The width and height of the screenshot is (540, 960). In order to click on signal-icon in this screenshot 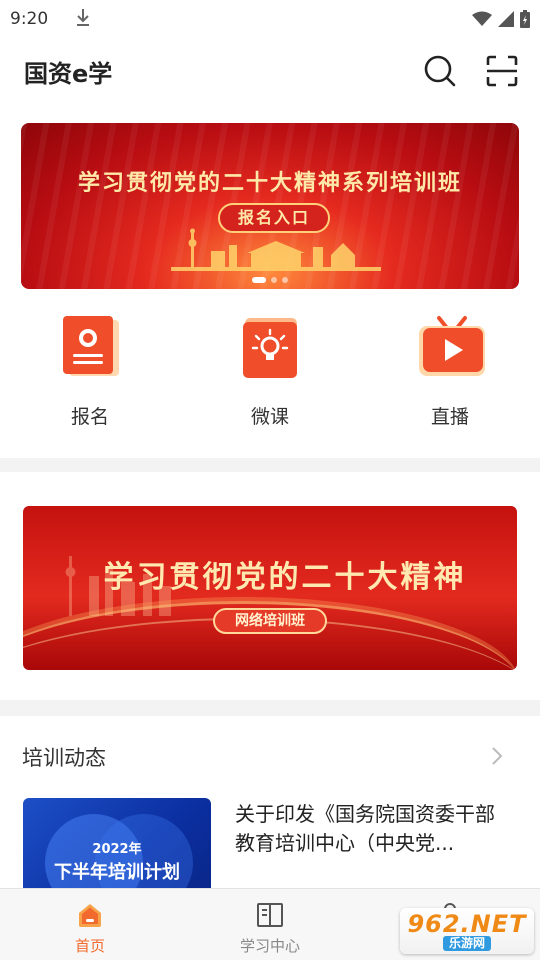, I will do `click(506, 19)`.